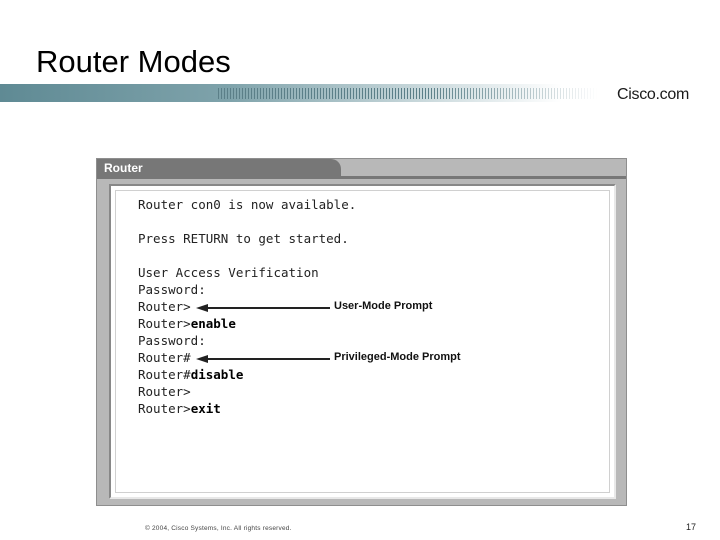 The height and width of the screenshot is (540, 720). I want to click on terminal-line: User Access Verification, so click(228, 272).